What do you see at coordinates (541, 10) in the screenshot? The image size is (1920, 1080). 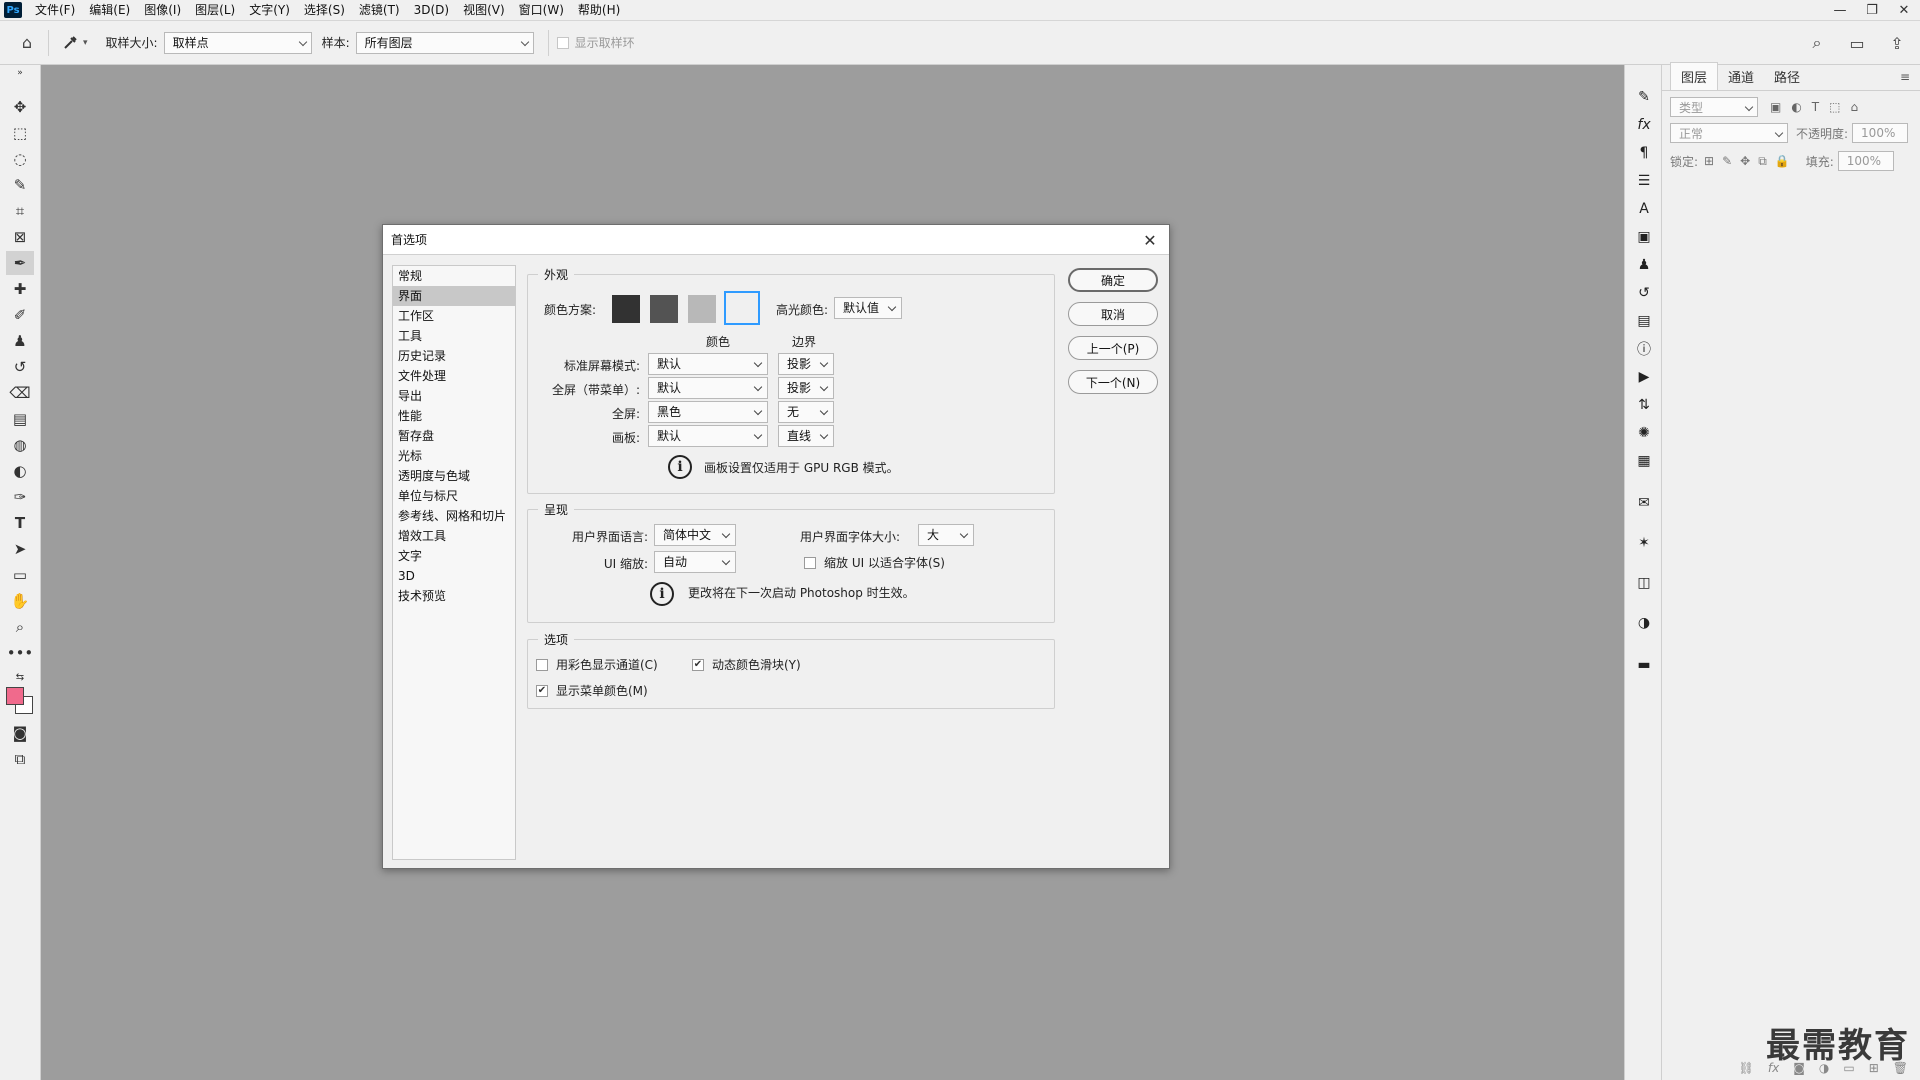 I see `menu-window: 窗口(W)` at bounding box center [541, 10].